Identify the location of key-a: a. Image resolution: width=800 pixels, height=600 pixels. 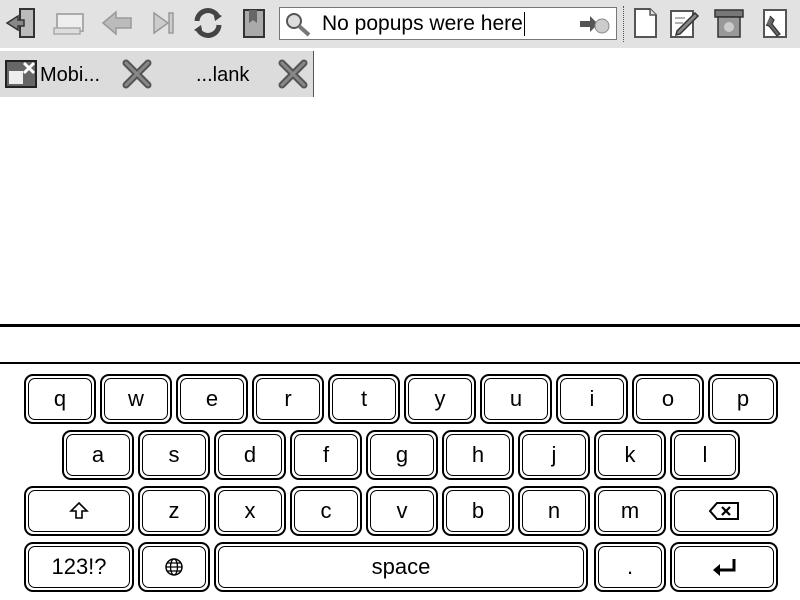
(98, 455).